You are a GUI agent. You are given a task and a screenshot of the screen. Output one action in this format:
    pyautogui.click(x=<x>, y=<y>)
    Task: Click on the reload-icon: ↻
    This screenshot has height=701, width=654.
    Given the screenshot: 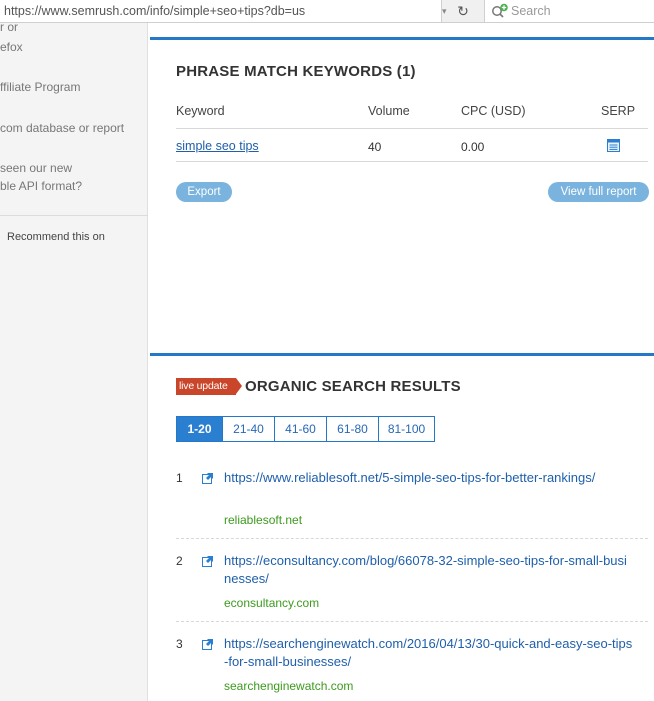 What is the action you would take?
    pyautogui.click(x=463, y=11)
    